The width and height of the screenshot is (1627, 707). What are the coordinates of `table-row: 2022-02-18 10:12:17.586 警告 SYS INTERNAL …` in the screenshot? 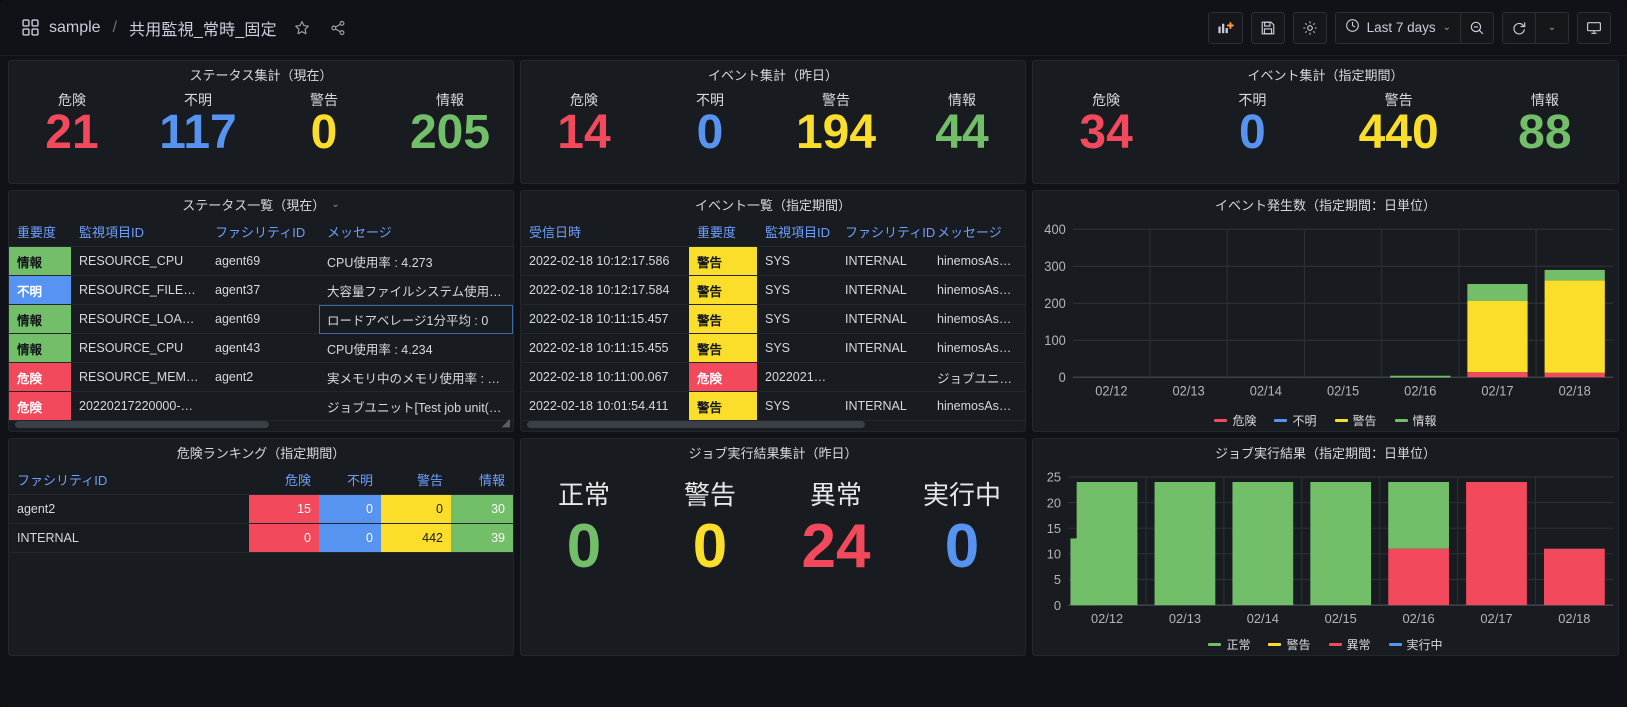 It's located at (773, 261).